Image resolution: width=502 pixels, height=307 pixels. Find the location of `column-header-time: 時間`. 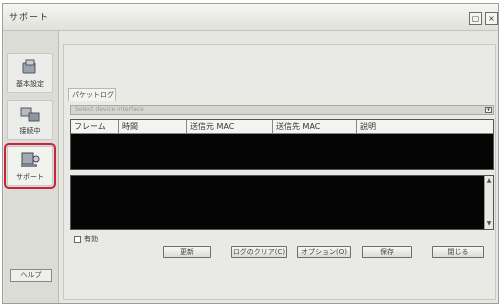

column-header-time: 時間 is located at coordinates (153, 126).